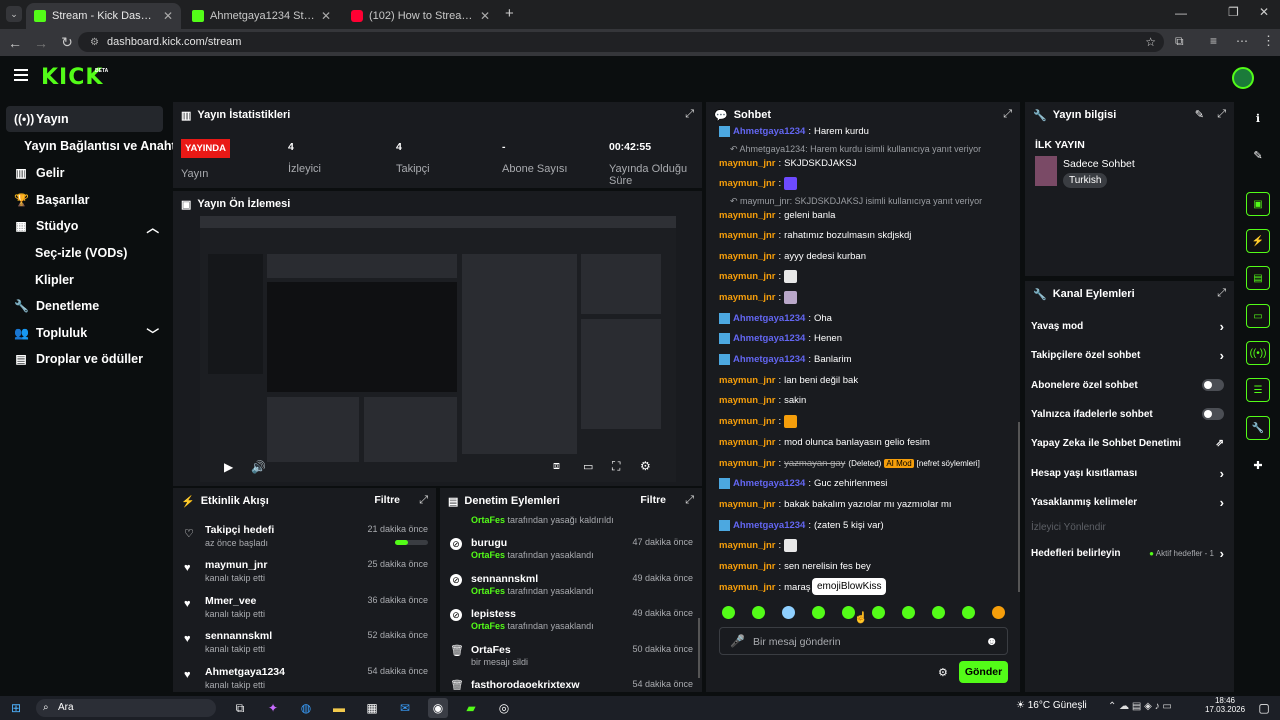 This screenshot has height=720, width=1280. Describe the element at coordinates (509, 13) in the screenshot. I see `new-tab-button: +` at that location.